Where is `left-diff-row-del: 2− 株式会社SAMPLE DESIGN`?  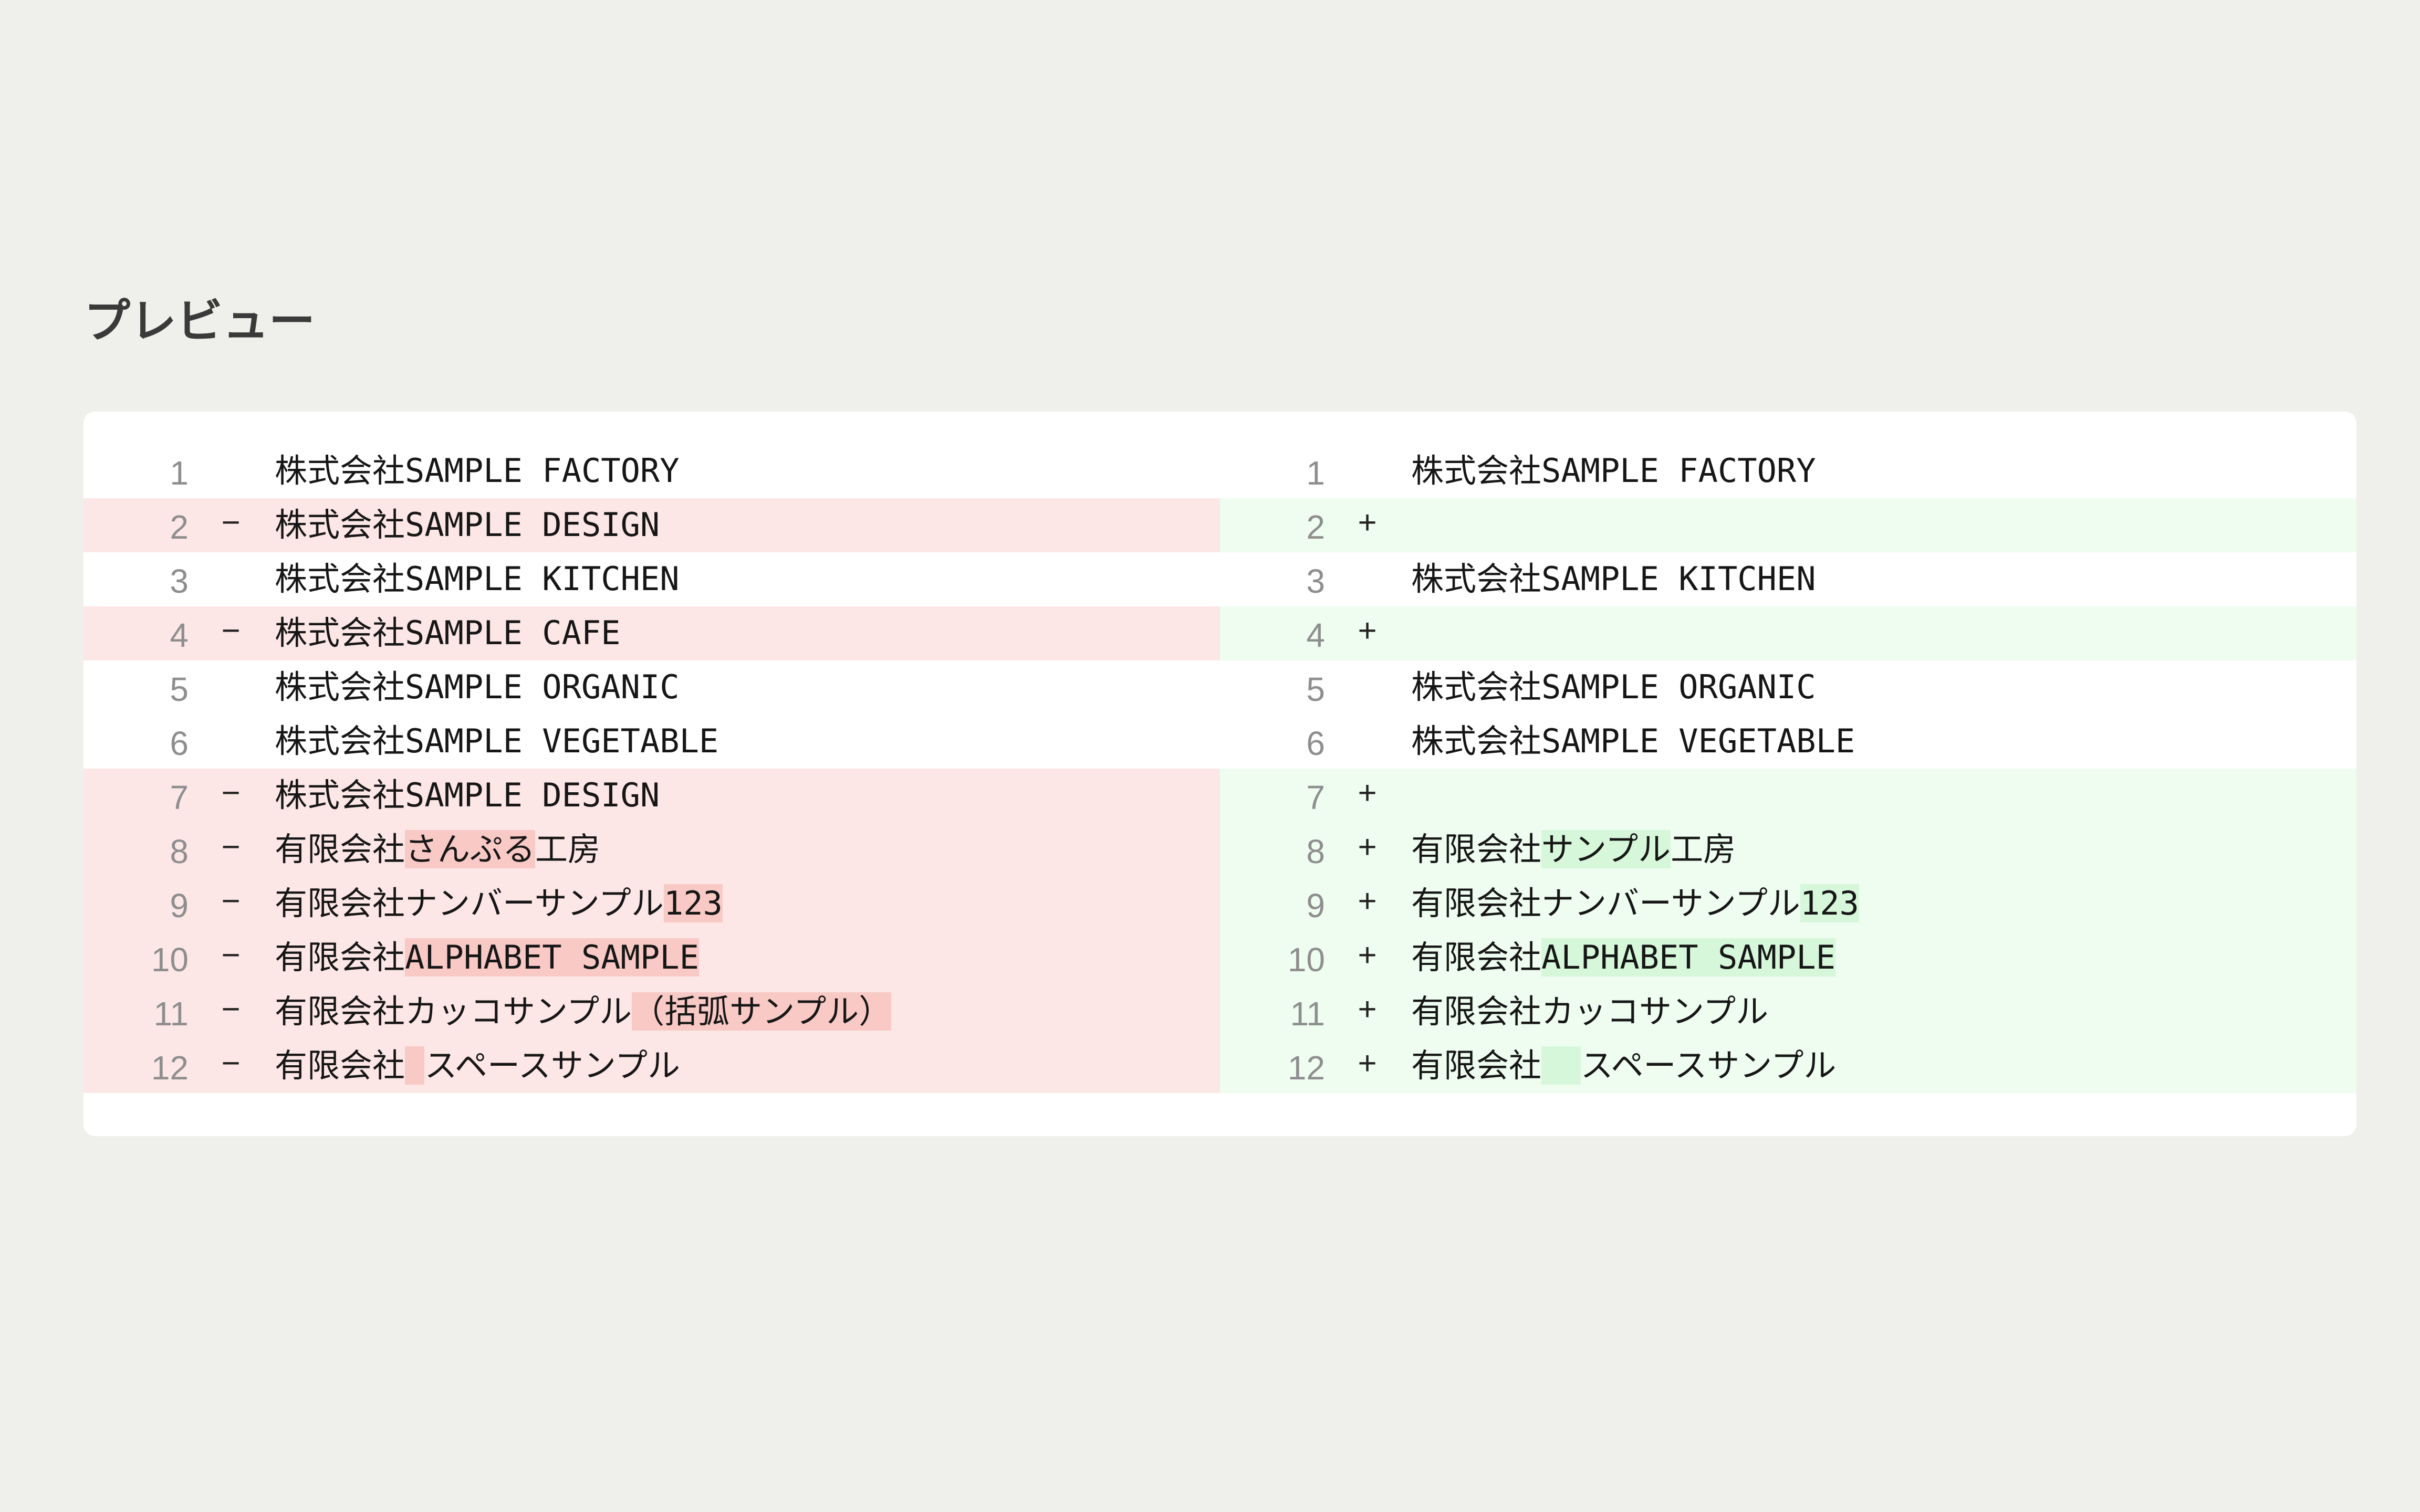 left-diff-row-del: 2− 株式会社SAMPLE DESIGN is located at coordinates (652, 525).